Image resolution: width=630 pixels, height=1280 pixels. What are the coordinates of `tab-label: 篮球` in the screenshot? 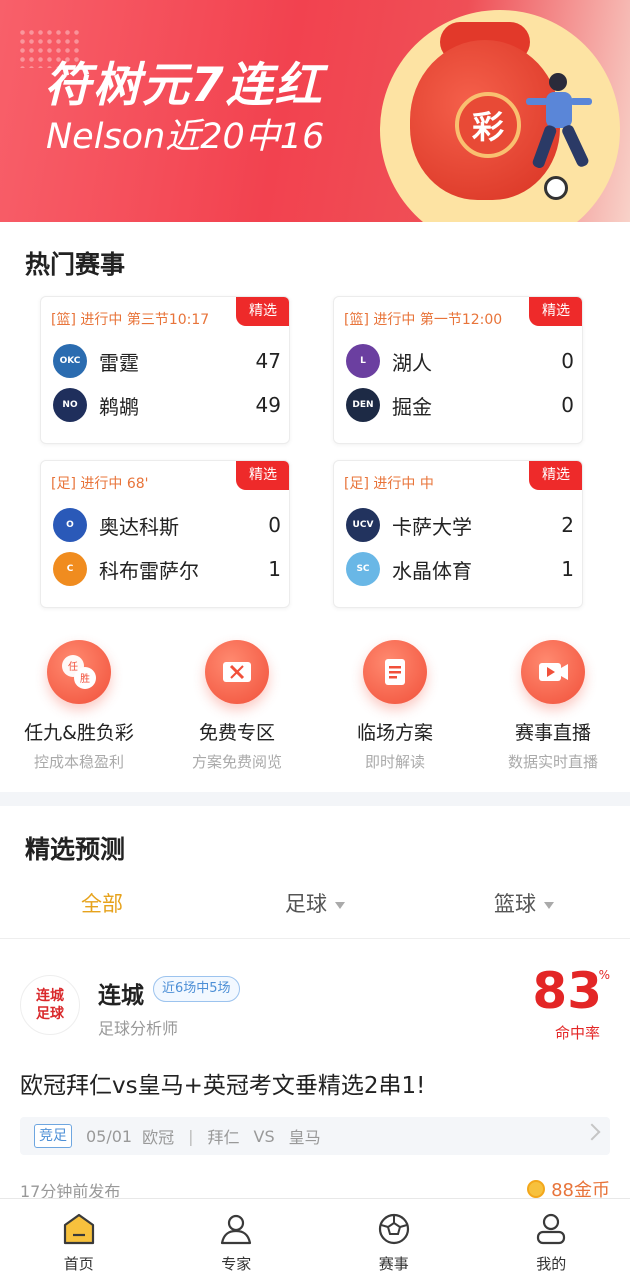 It's located at (515, 904).